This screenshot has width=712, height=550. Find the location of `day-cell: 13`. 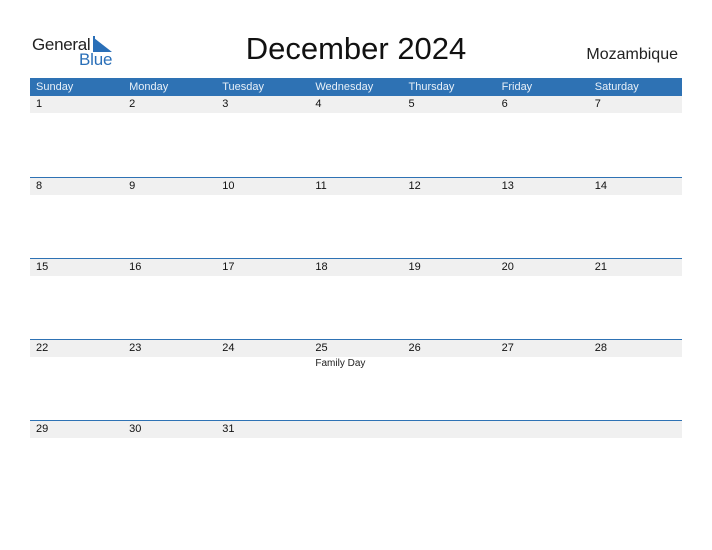

day-cell: 13 is located at coordinates (542, 186).